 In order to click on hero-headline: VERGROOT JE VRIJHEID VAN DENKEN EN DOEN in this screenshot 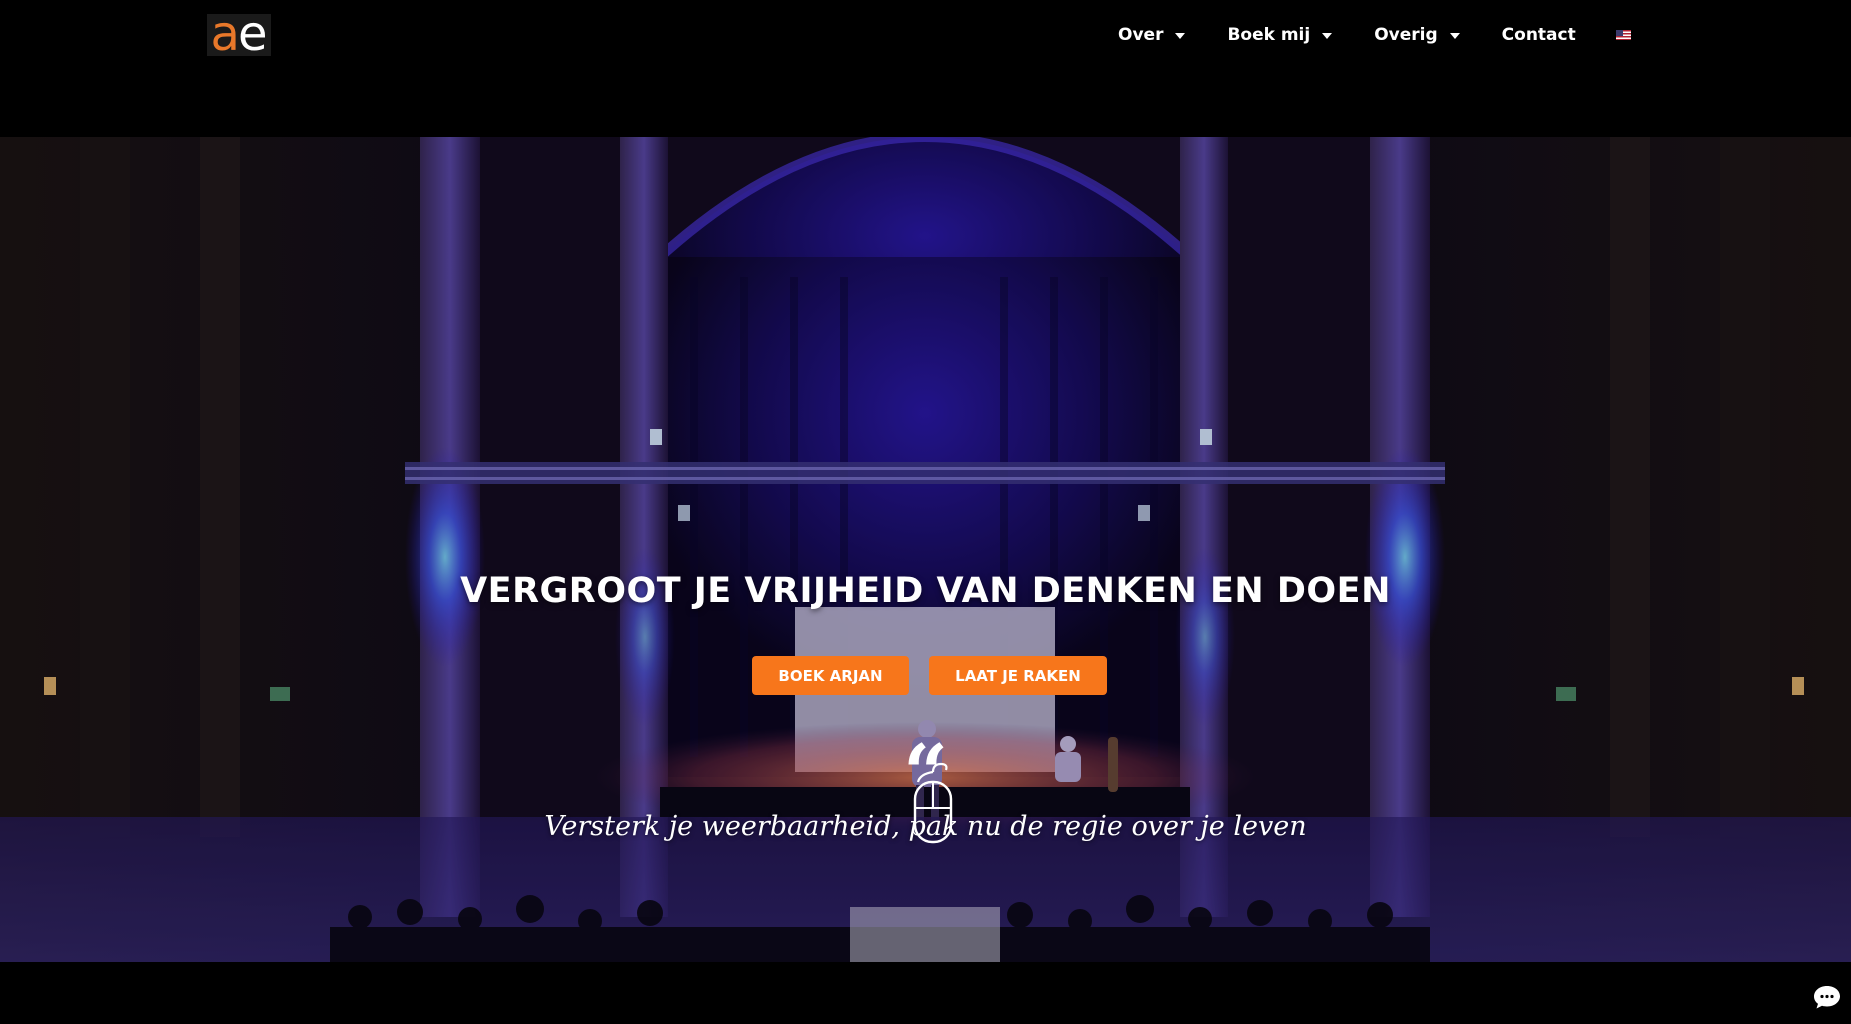, I will do `click(925, 591)`.